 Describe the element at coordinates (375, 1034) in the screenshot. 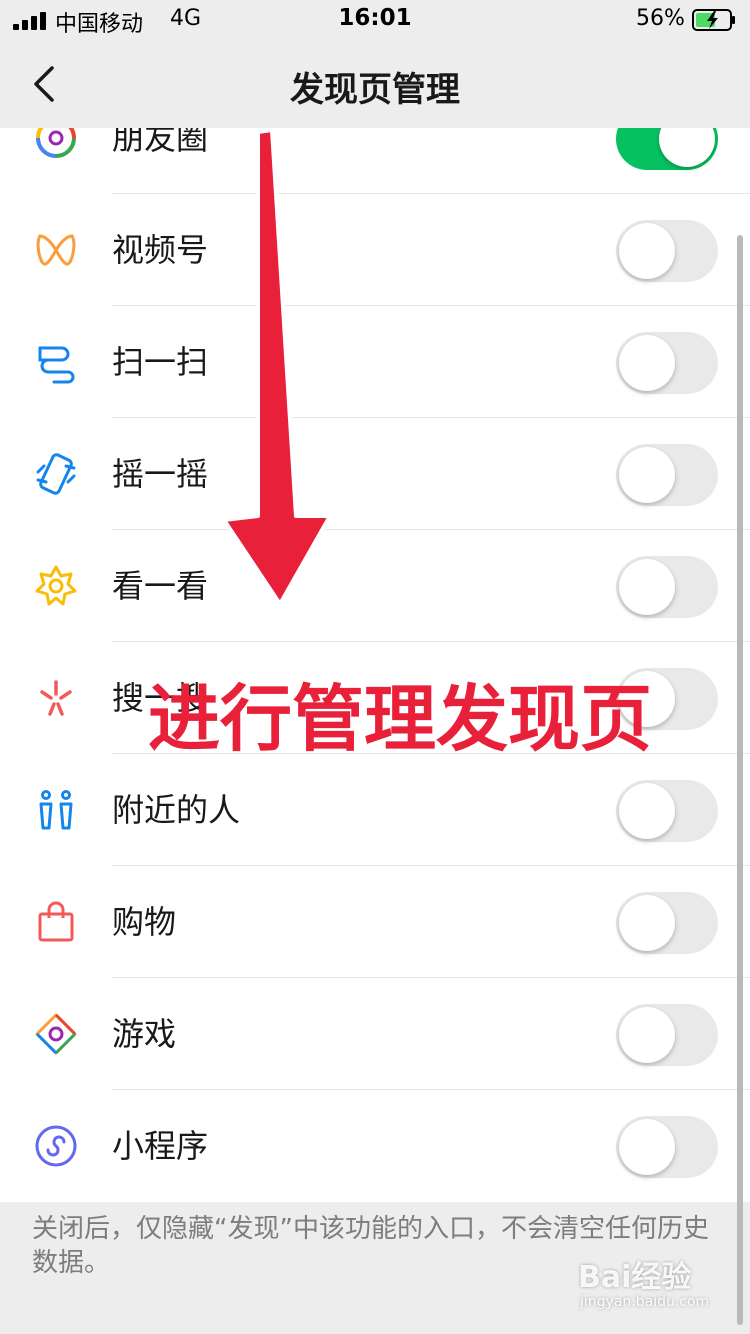

I see `setting-row-games: 游戏` at that location.